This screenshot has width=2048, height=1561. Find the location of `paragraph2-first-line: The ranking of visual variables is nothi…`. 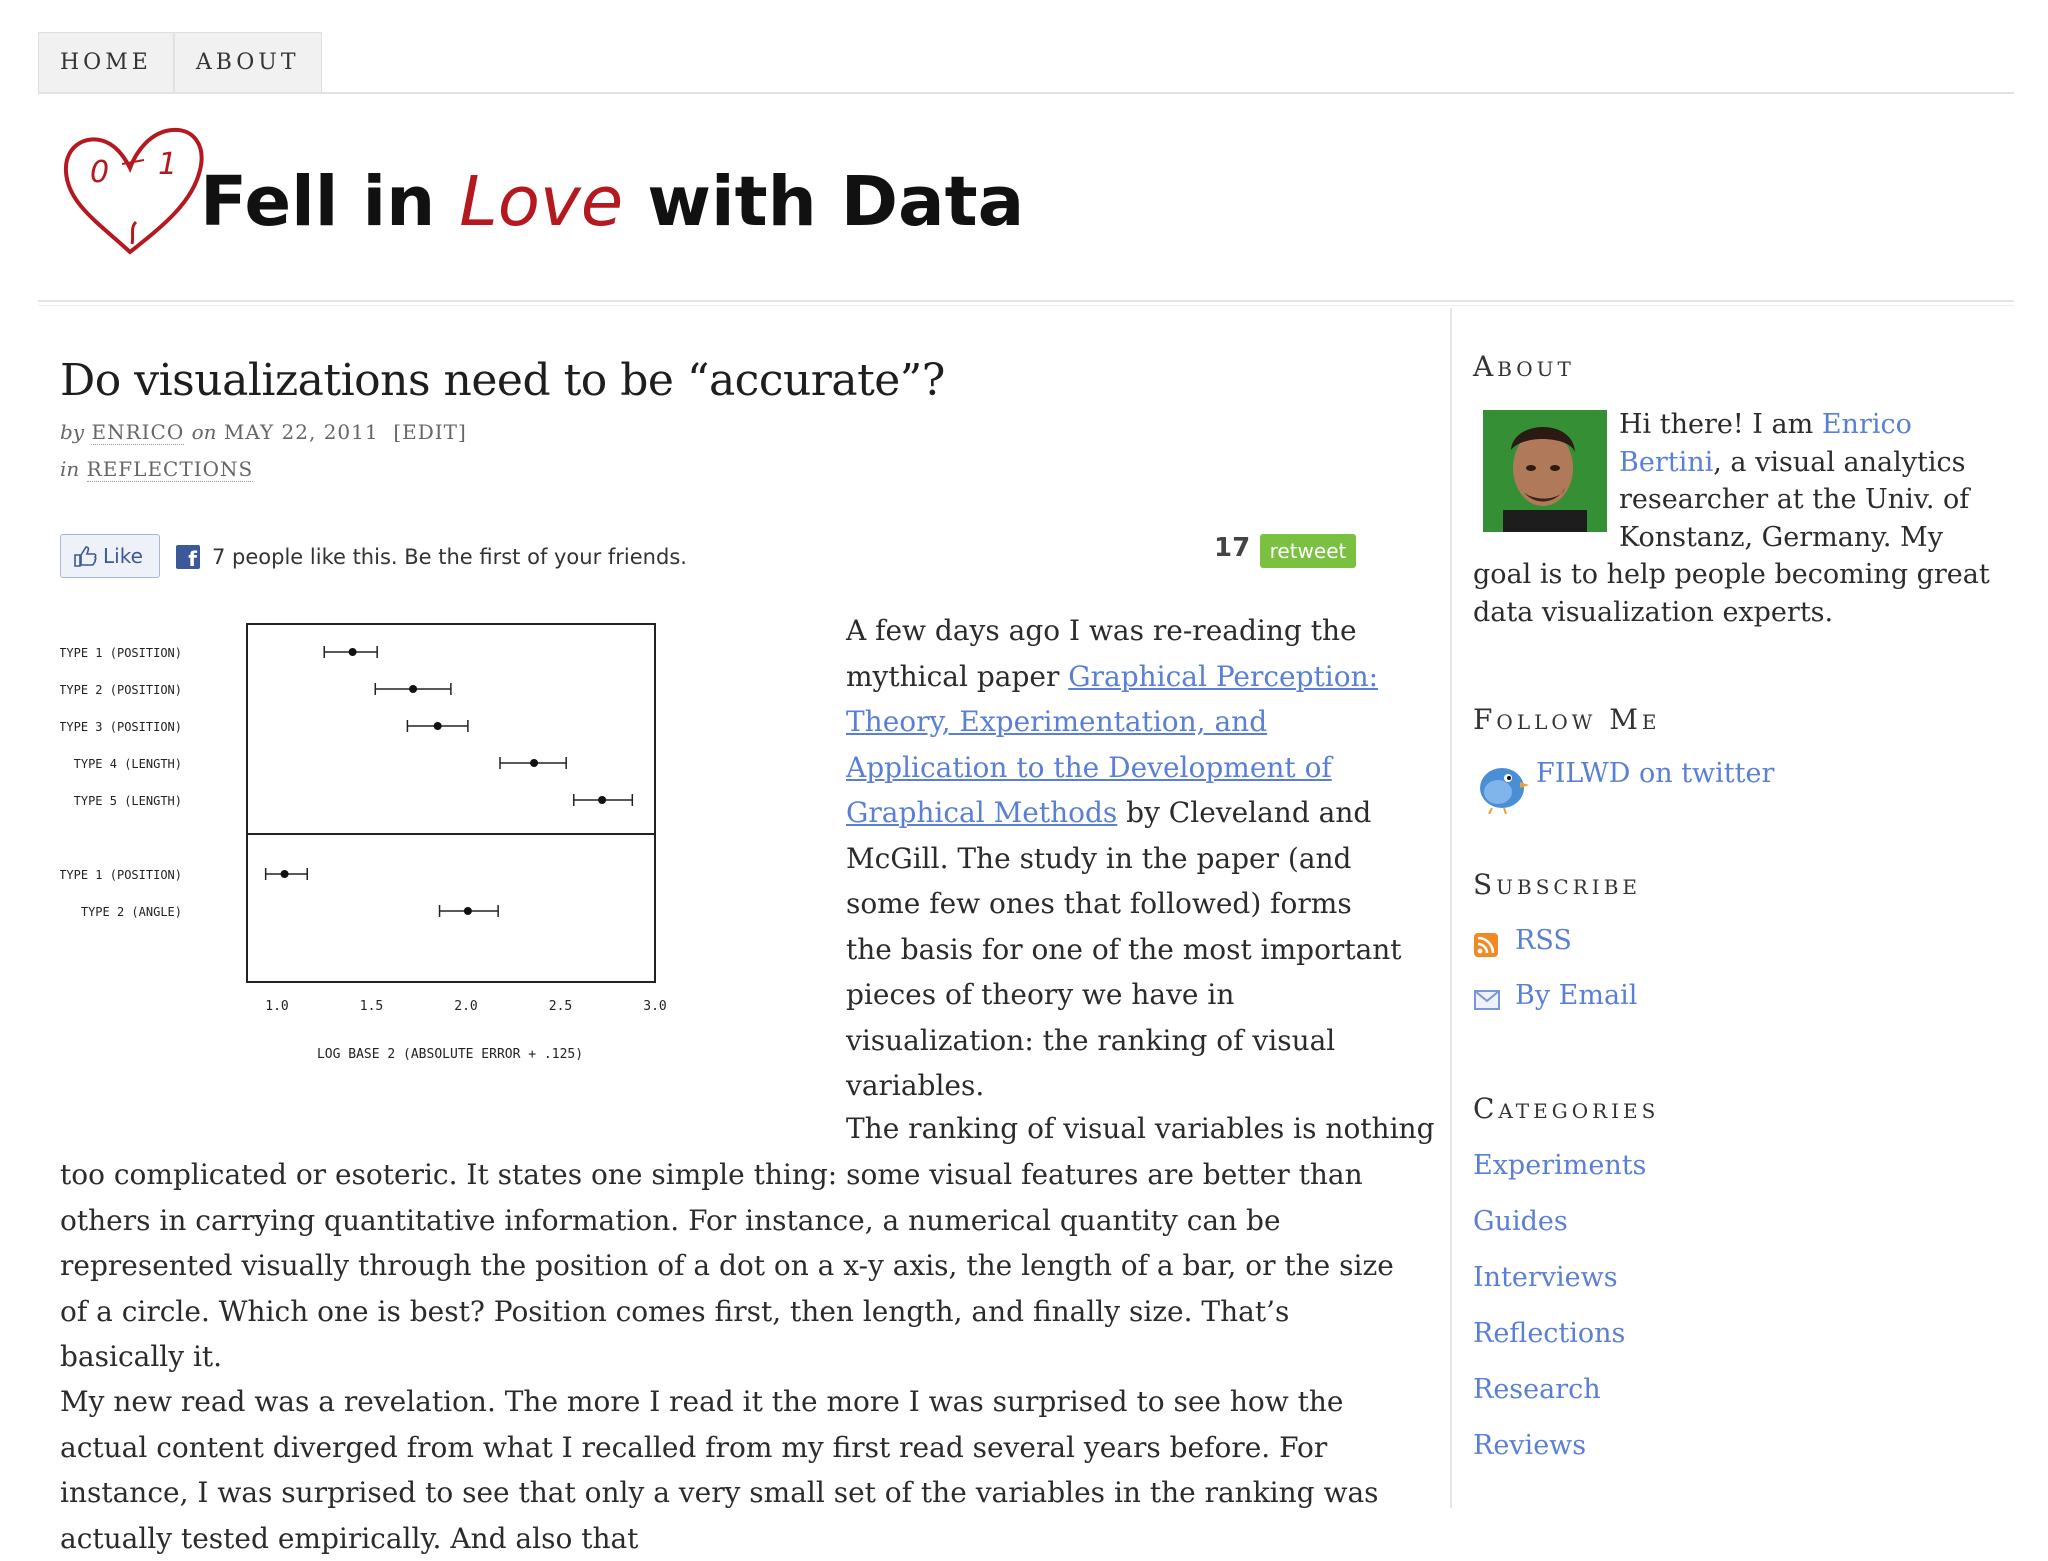

paragraph2-first-line: The ranking of visual variables is nothi… is located at coordinates (1140, 1128).